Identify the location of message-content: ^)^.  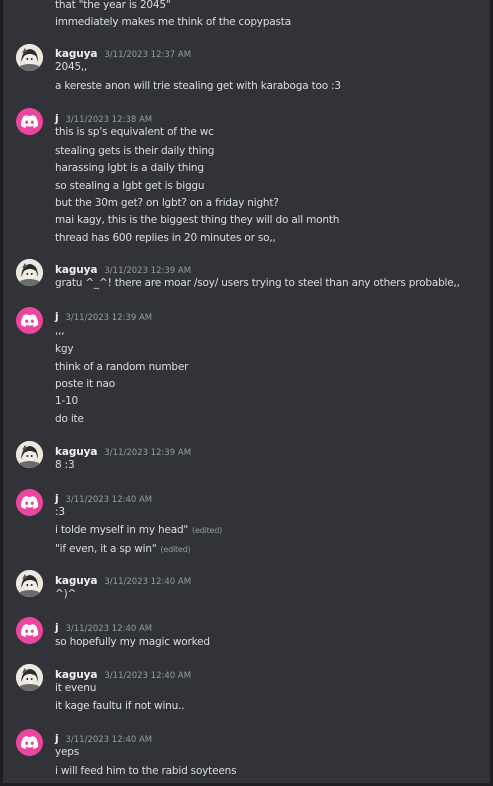
(66, 594).